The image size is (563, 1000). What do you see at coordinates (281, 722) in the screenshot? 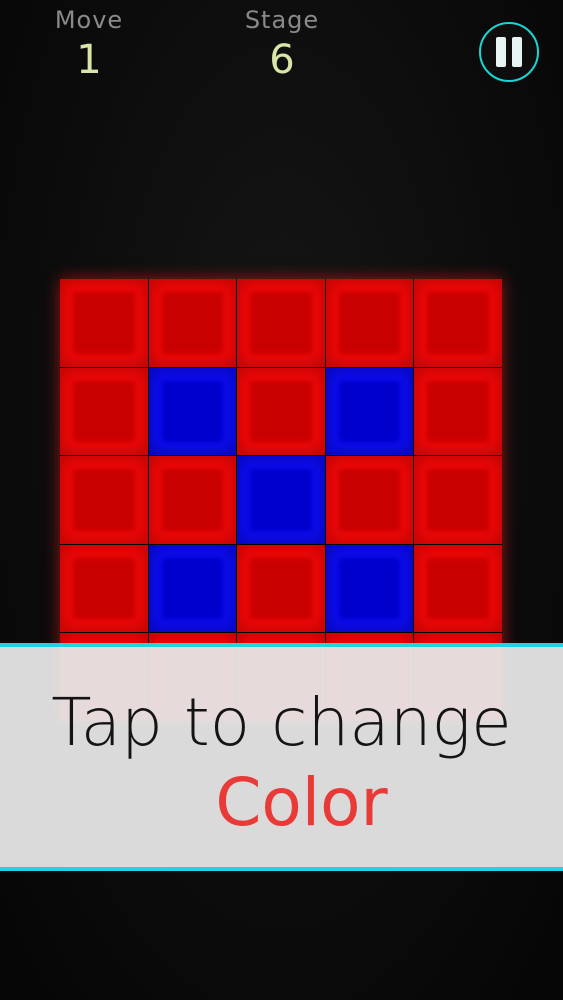
I see `hint-text: Tap to change` at bounding box center [281, 722].